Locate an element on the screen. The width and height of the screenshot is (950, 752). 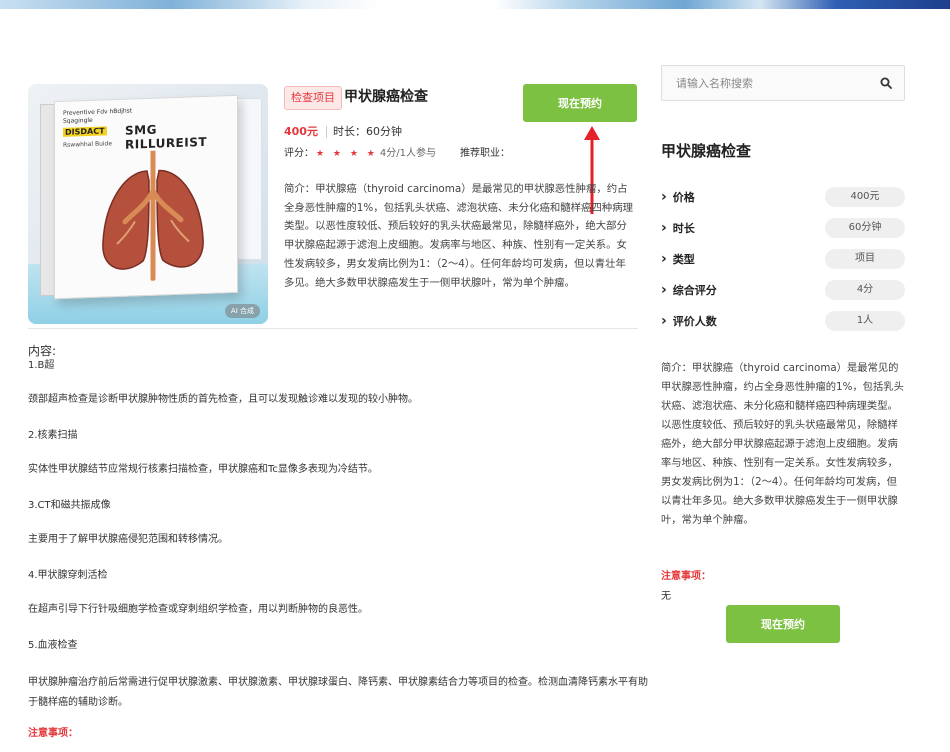
attr-label: 时长 is located at coordinates (678, 228).